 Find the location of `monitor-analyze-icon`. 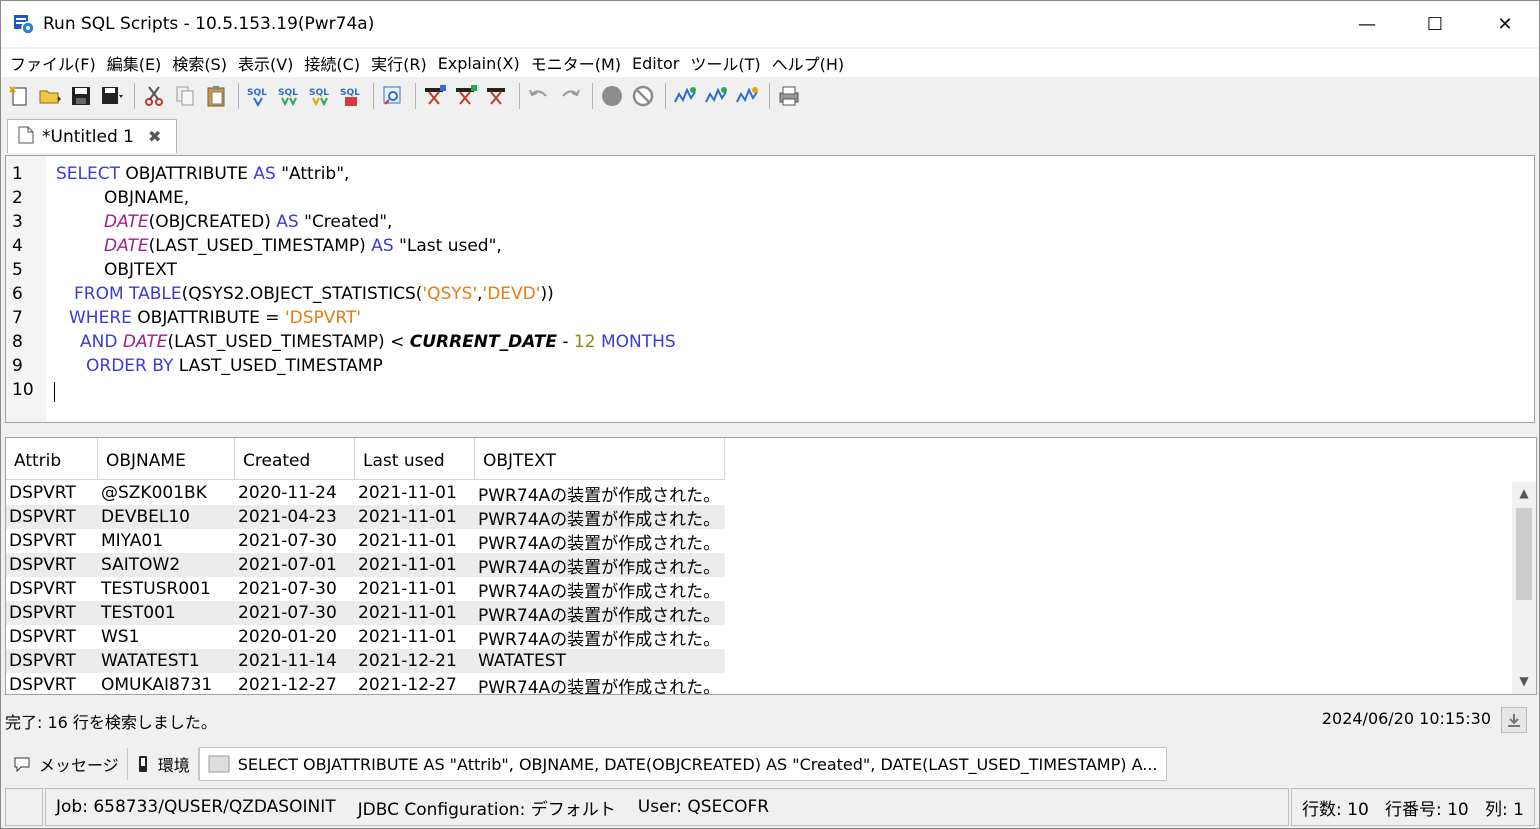

monitor-analyze-icon is located at coordinates (747, 96).